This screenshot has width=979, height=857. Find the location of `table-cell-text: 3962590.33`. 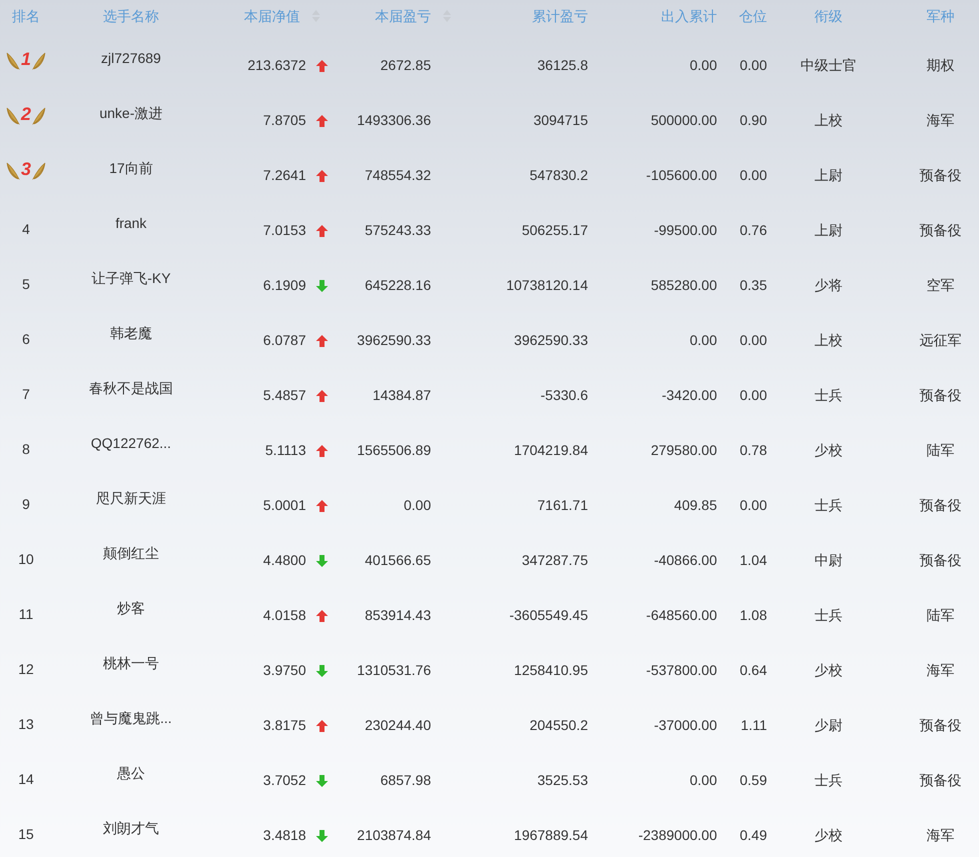

table-cell-text: 3962590.33 is located at coordinates (551, 340).